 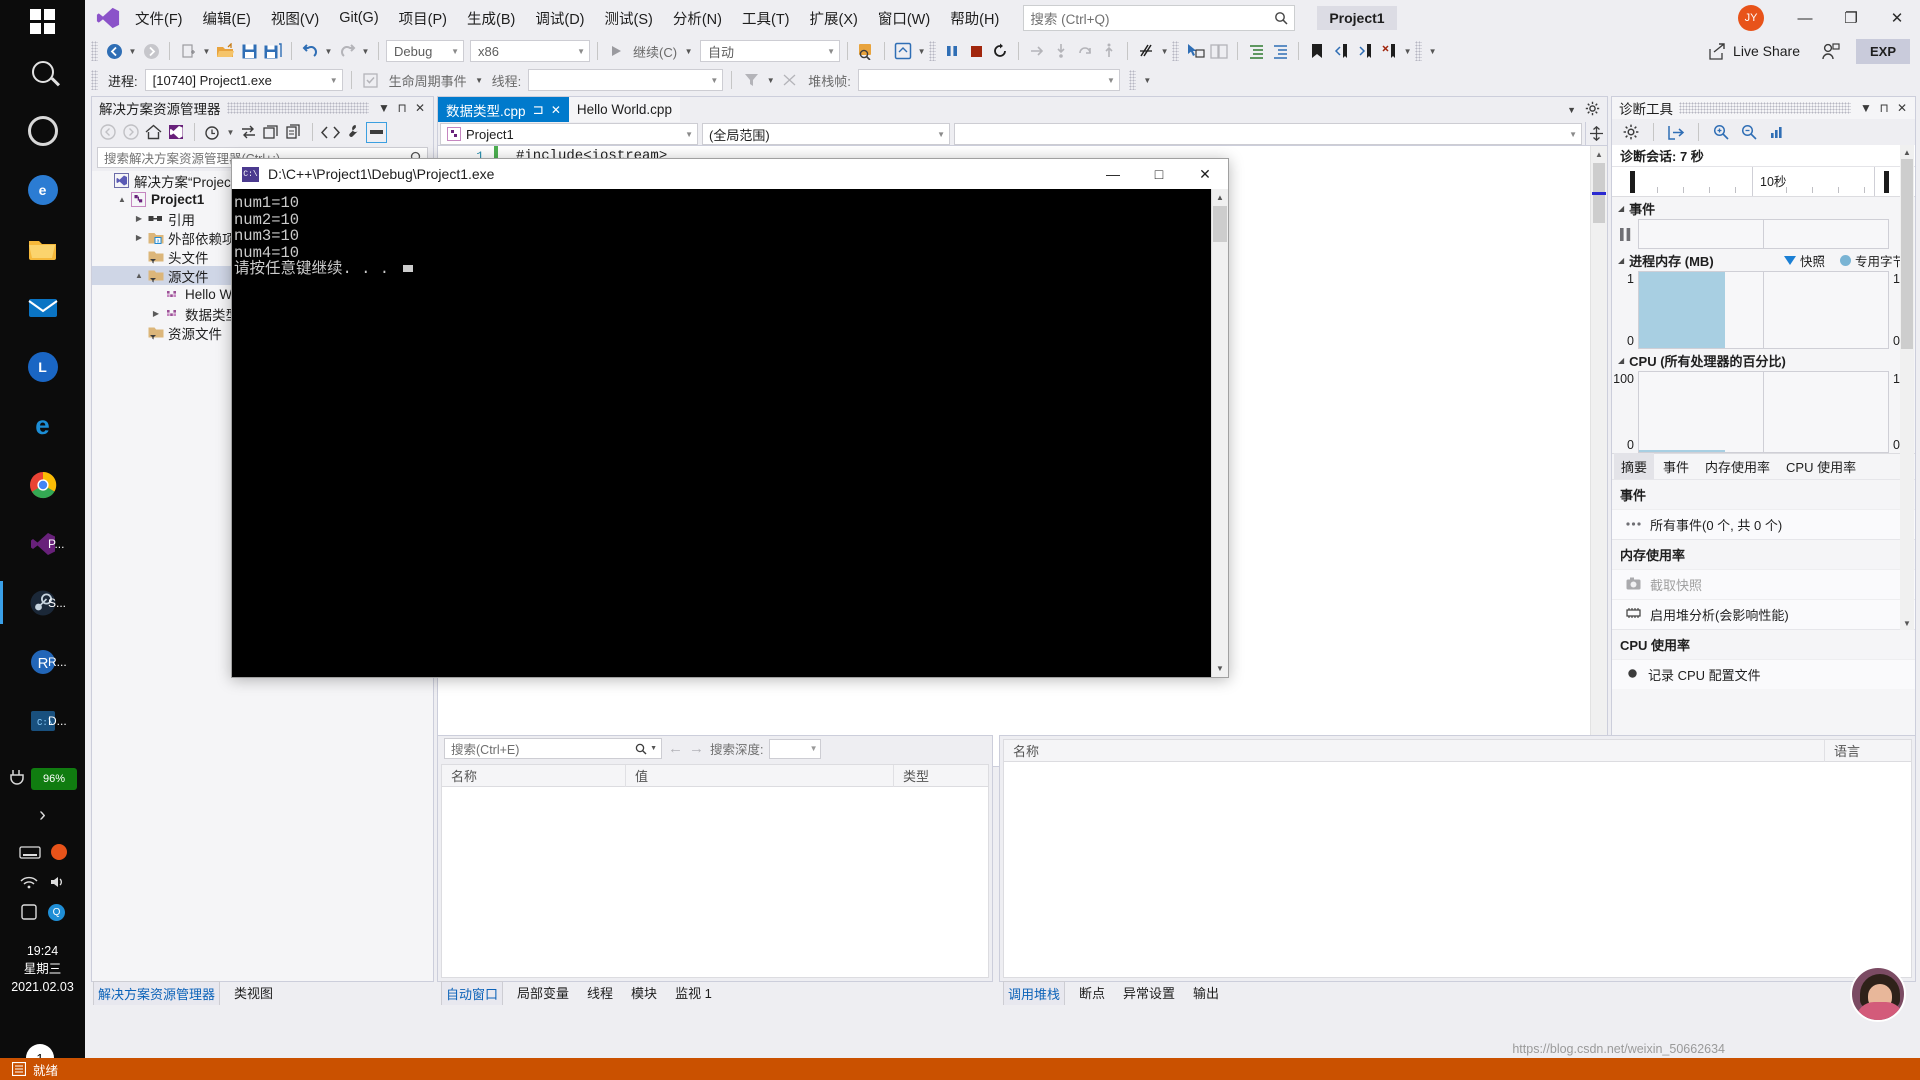 I want to click on live-share-button: Live Share, so click(x=1754, y=51).